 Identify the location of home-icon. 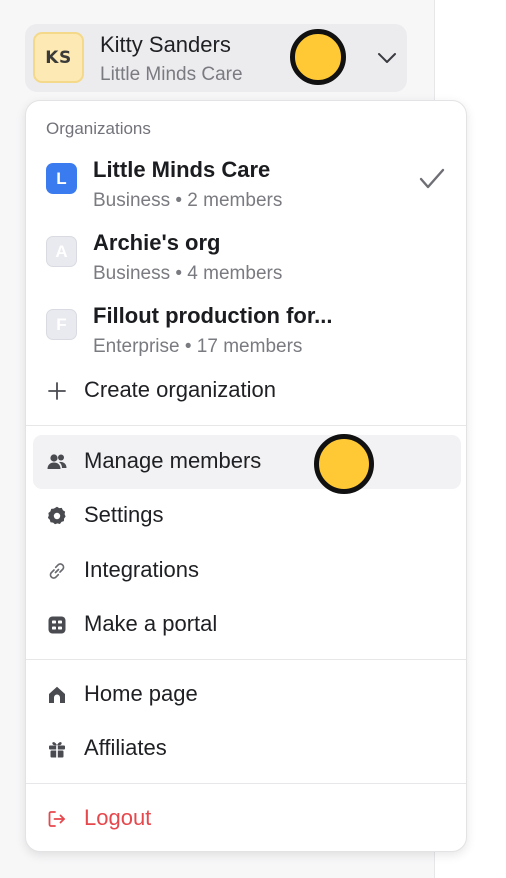
(57, 694).